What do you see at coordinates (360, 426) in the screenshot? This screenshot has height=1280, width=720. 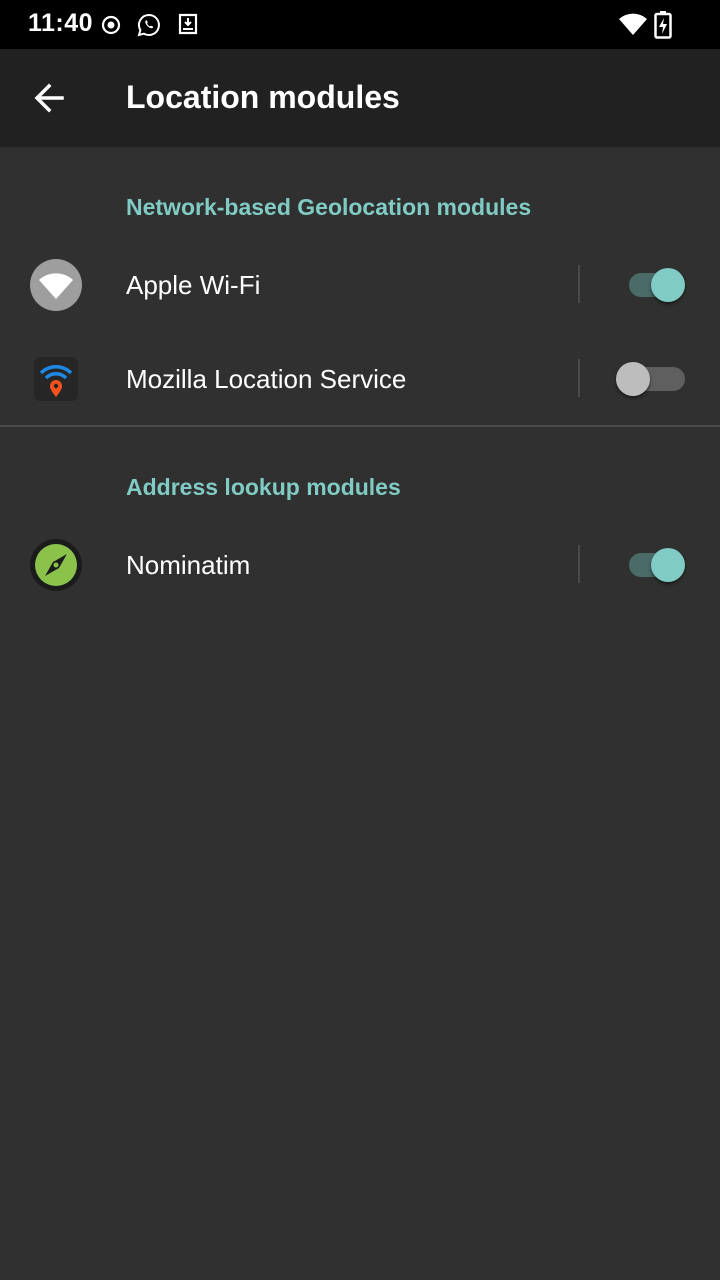 I see `section-divider` at bounding box center [360, 426].